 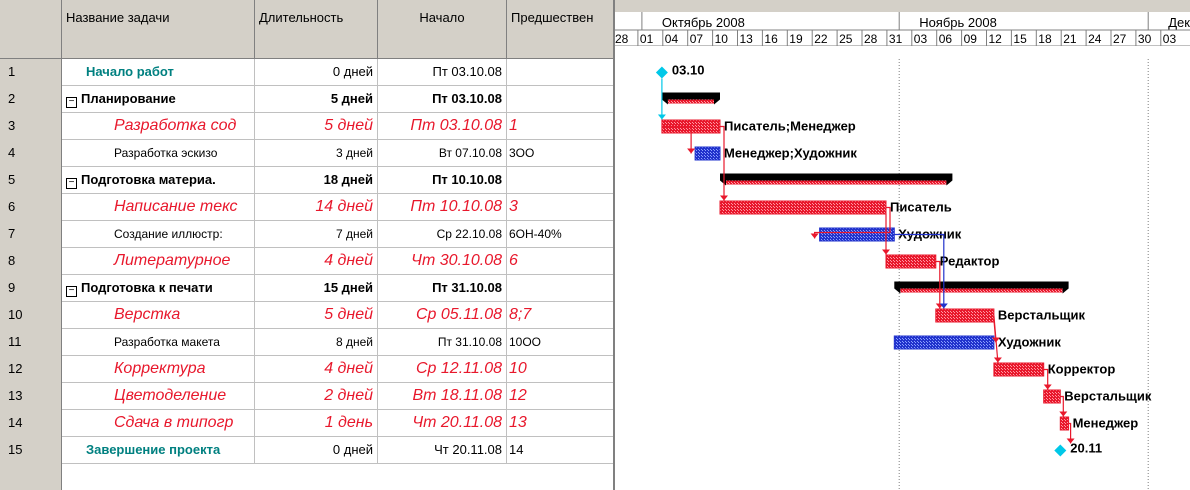 I want to click on table-row: 15 Завершение проекта 0 дней Чт 20.11.08 14, so click(x=306, y=450).